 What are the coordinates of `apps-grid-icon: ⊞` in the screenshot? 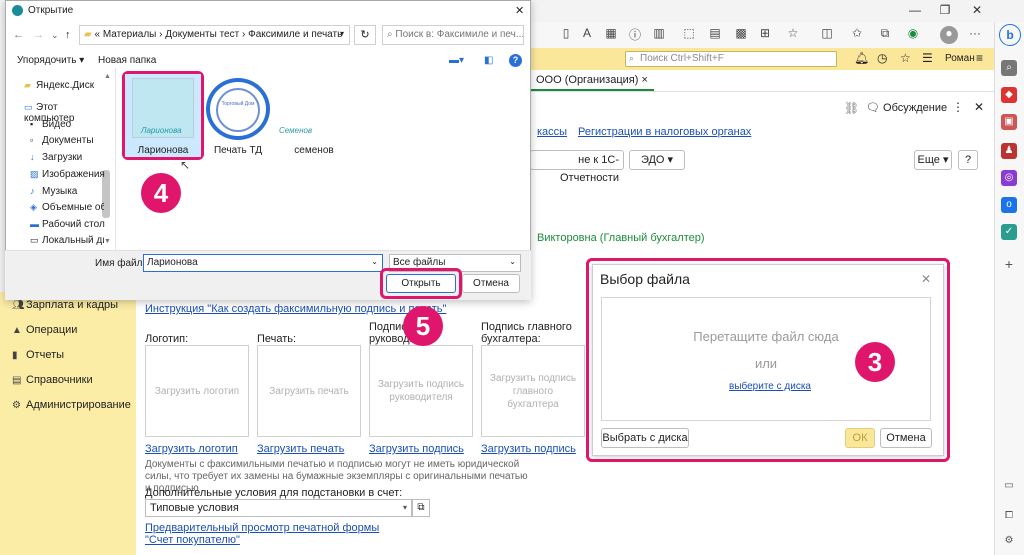 It's located at (765, 35).